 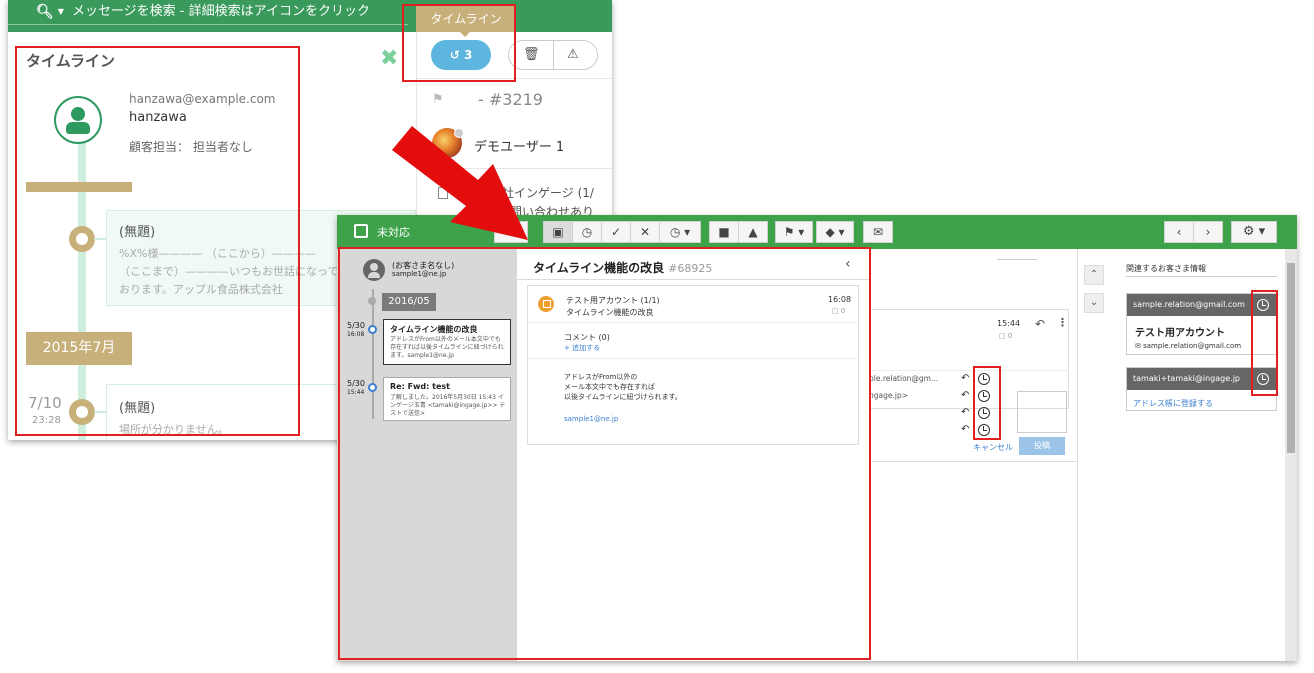 What do you see at coordinates (510, 99) in the screenshot?
I see `ticket-number: - #3219` at bounding box center [510, 99].